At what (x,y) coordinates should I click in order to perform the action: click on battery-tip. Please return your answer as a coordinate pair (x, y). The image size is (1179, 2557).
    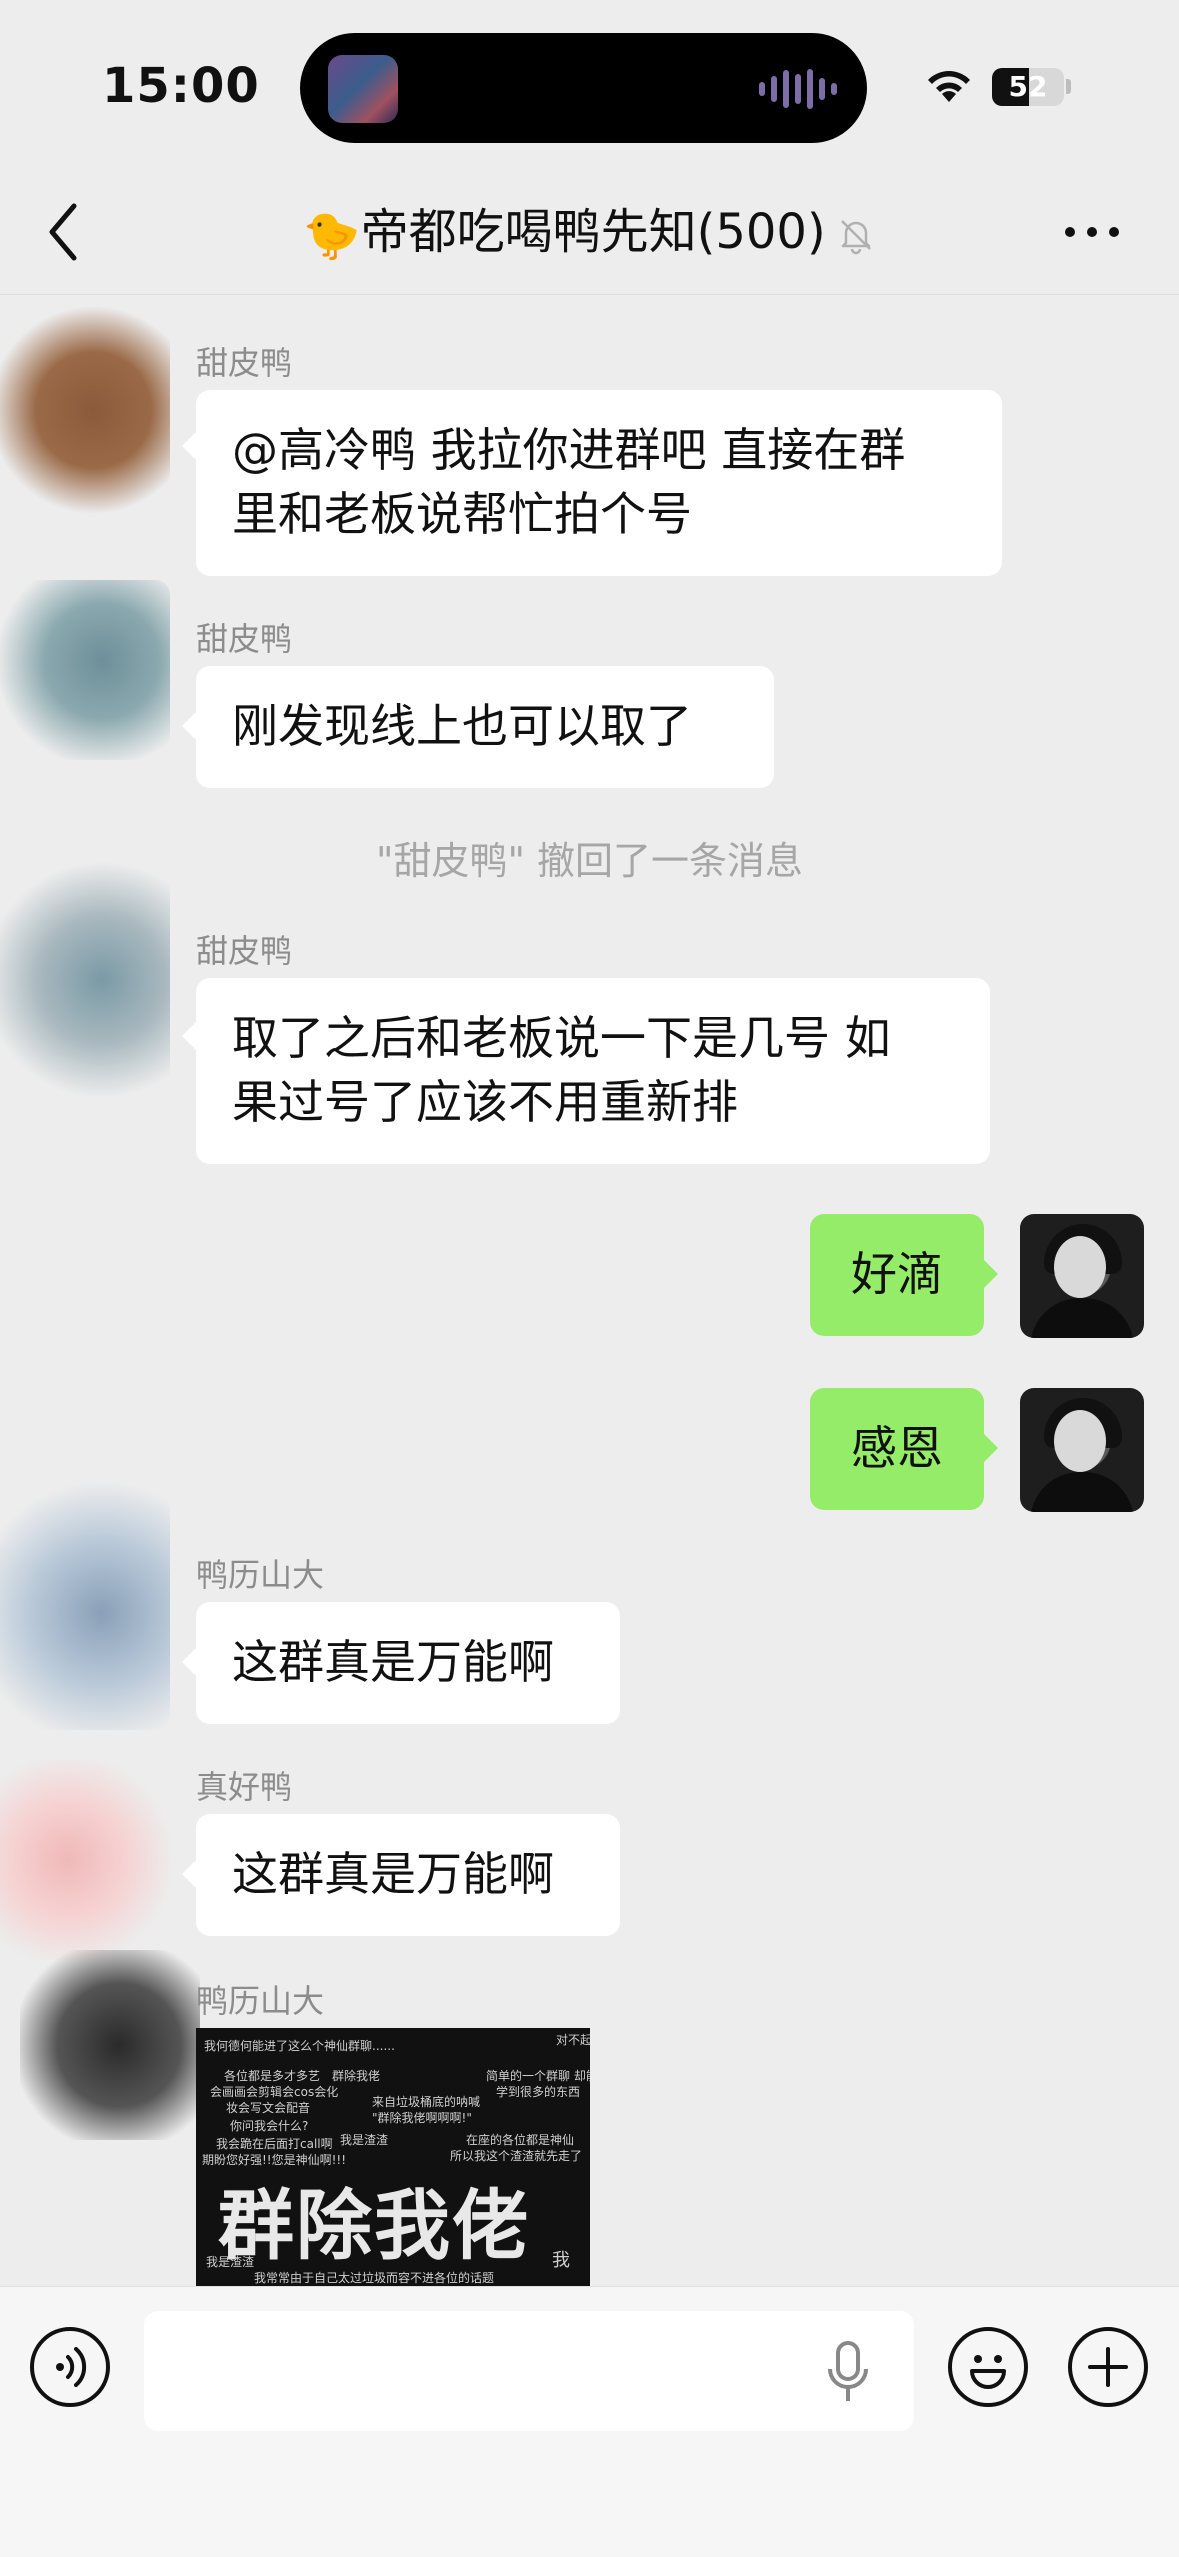
    Looking at the image, I should click on (1068, 86).